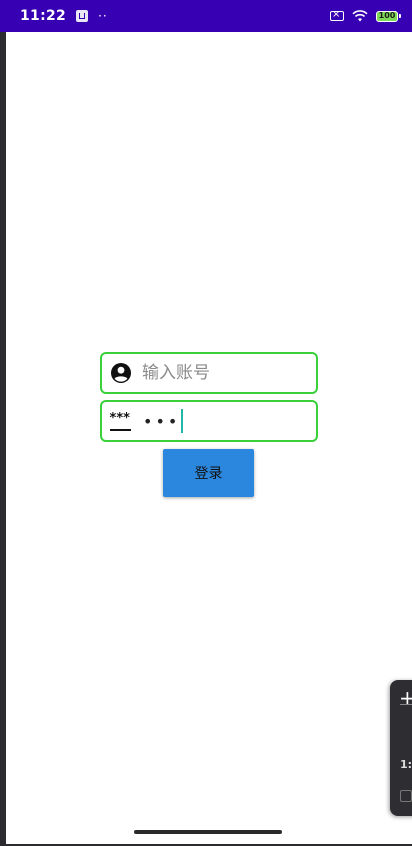 The image size is (412, 846). I want to click on more-notifications-icon: ··, so click(103, 16).